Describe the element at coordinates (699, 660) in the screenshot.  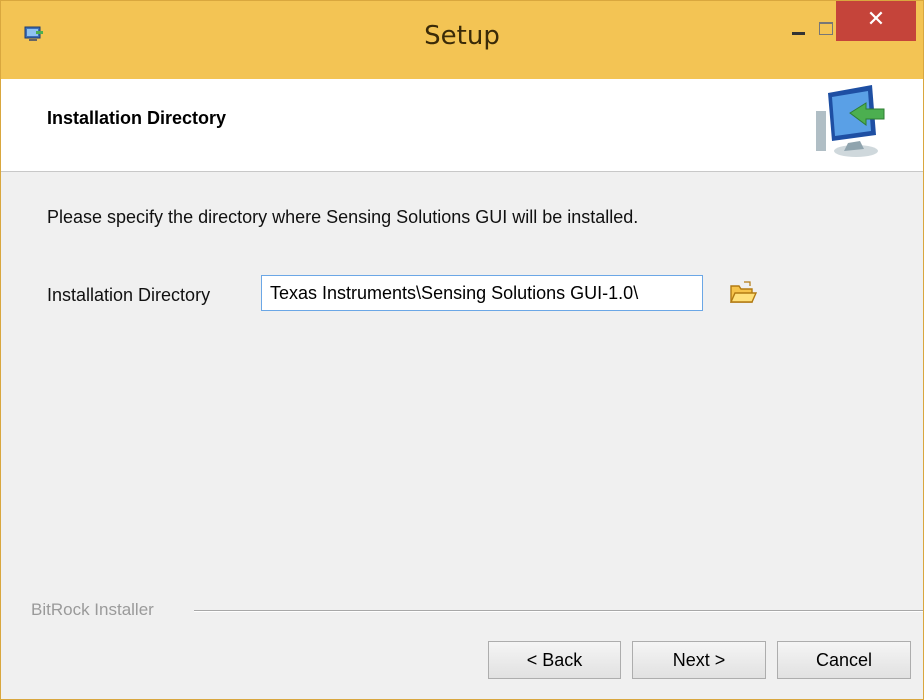
I see `next-button: Next >` at that location.